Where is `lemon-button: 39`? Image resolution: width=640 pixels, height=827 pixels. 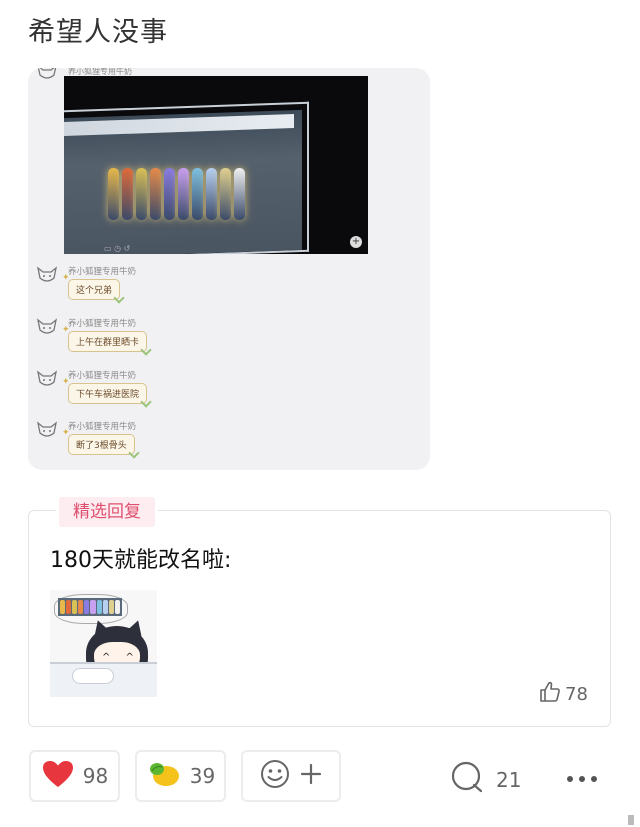
lemon-button: 39 is located at coordinates (180, 776).